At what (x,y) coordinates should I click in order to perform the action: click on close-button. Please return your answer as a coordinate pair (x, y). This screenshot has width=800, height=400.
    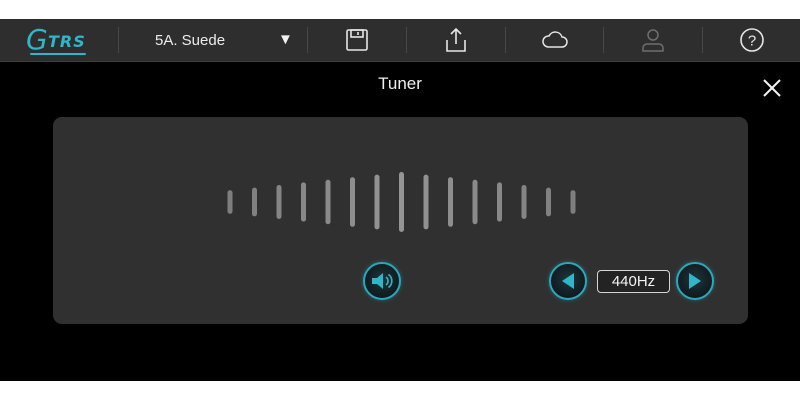
    Looking at the image, I should click on (772, 88).